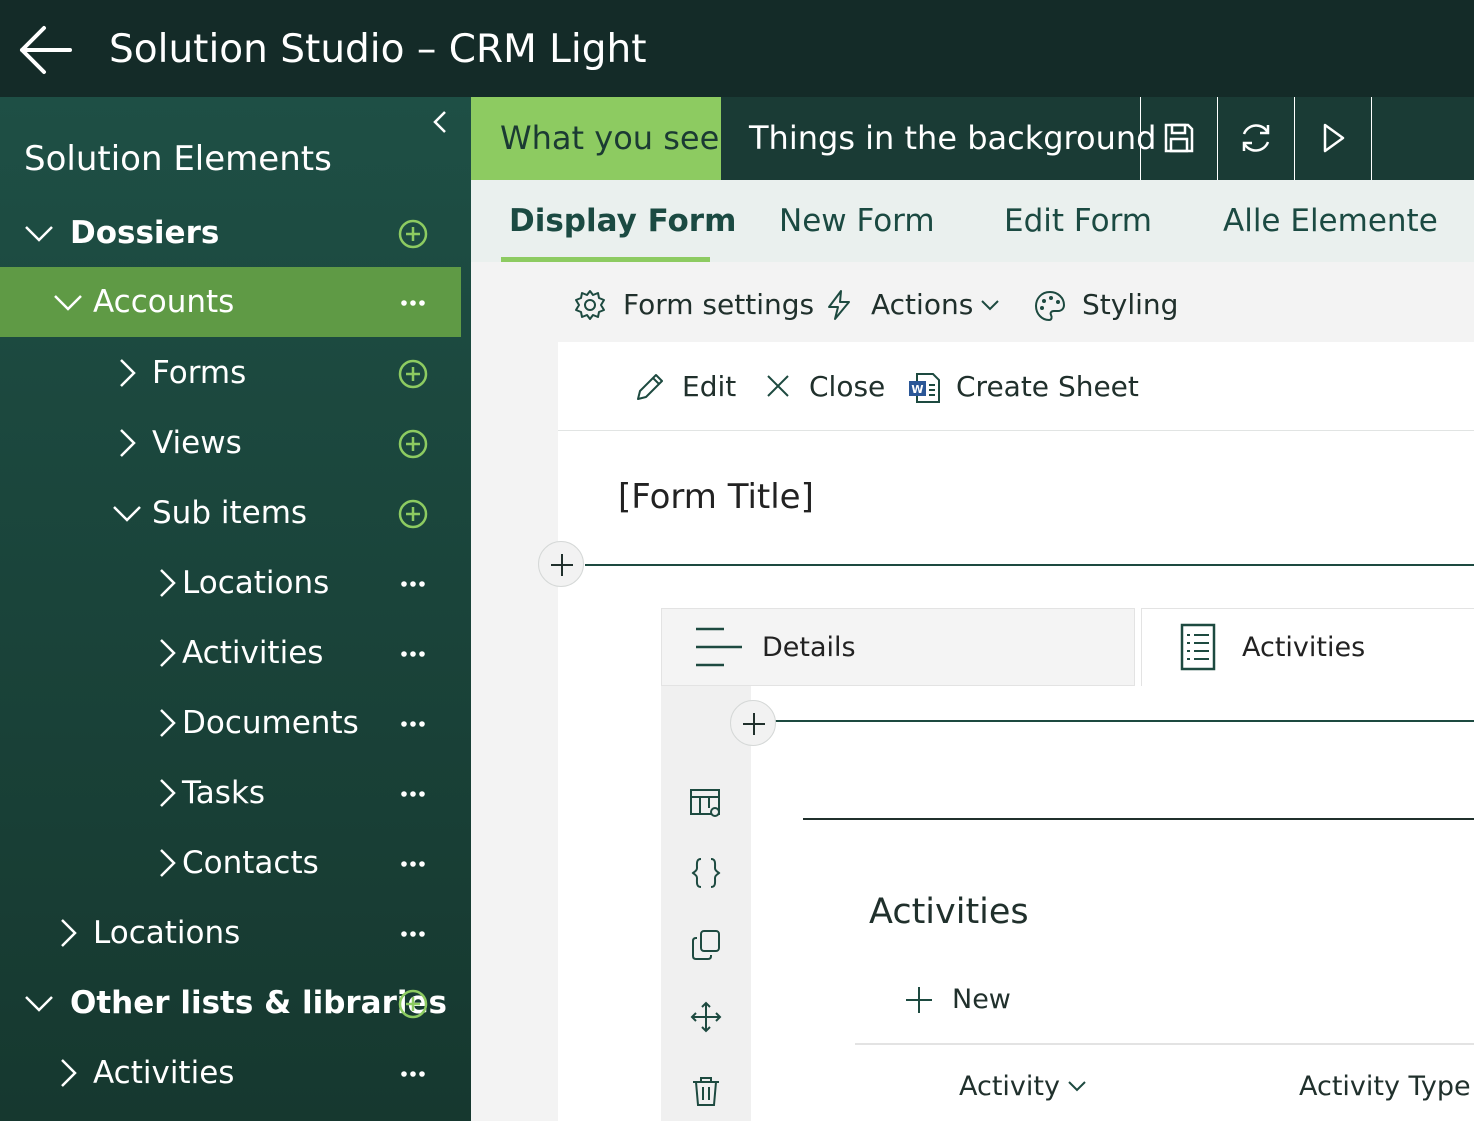 The image size is (1474, 1121). Describe the element at coordinates (230, 373) in the screenshot. I see `sidebar-item-forms: Forms` at that location.